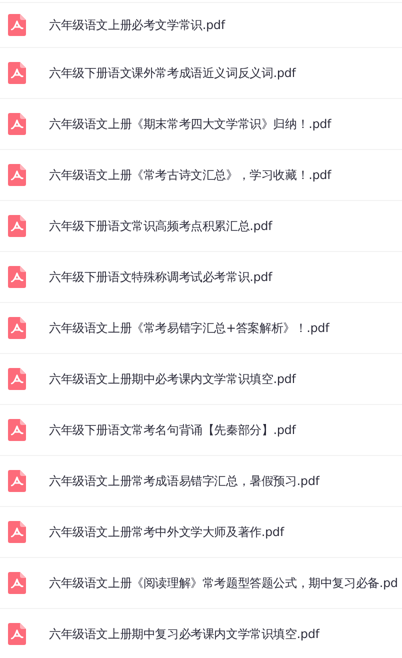 This screenshot has height=658, width=402. I want to click on file-name: 六年级语文上册期中复习必考课内文学常识填空.pdf, so click(184, 634).